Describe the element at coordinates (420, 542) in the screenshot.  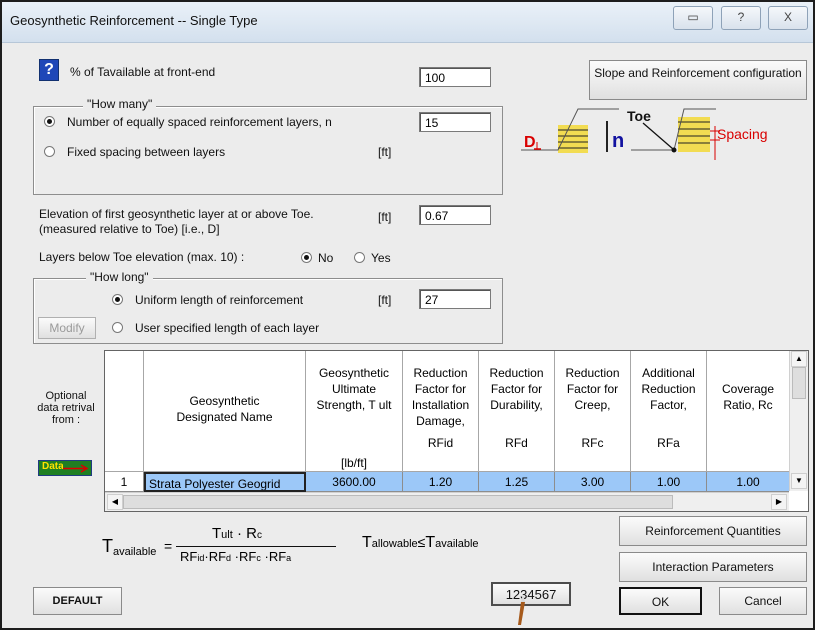
I see `formula-allowable: Tallowable≤Tavailable` at that location.